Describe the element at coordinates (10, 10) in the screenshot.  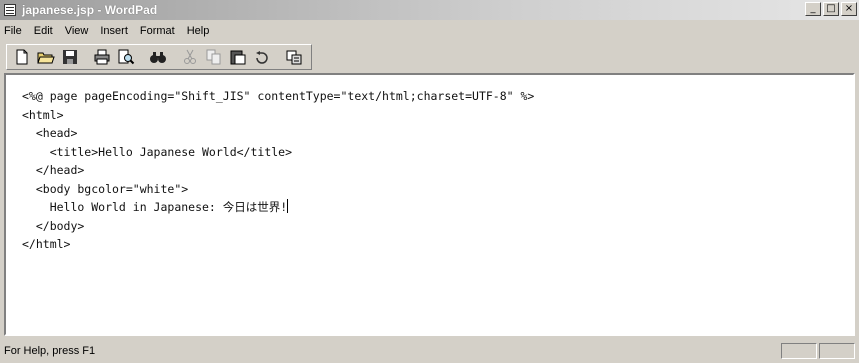
I see `wordpad-document-icon` at that location.